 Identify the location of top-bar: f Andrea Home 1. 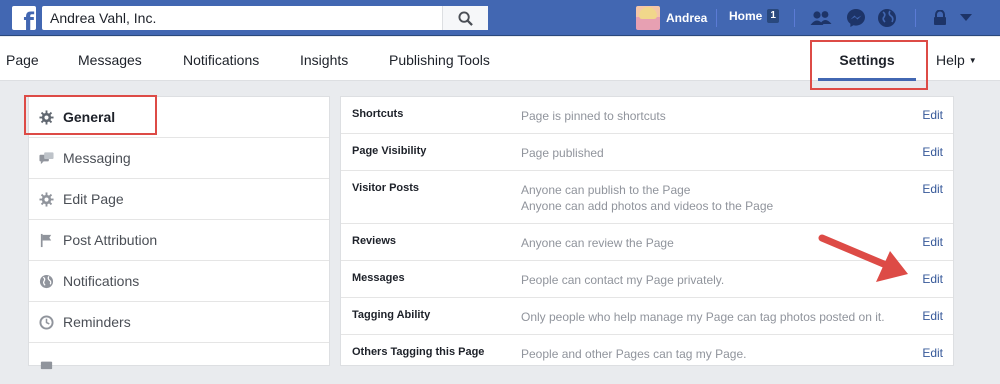
(500, 18).